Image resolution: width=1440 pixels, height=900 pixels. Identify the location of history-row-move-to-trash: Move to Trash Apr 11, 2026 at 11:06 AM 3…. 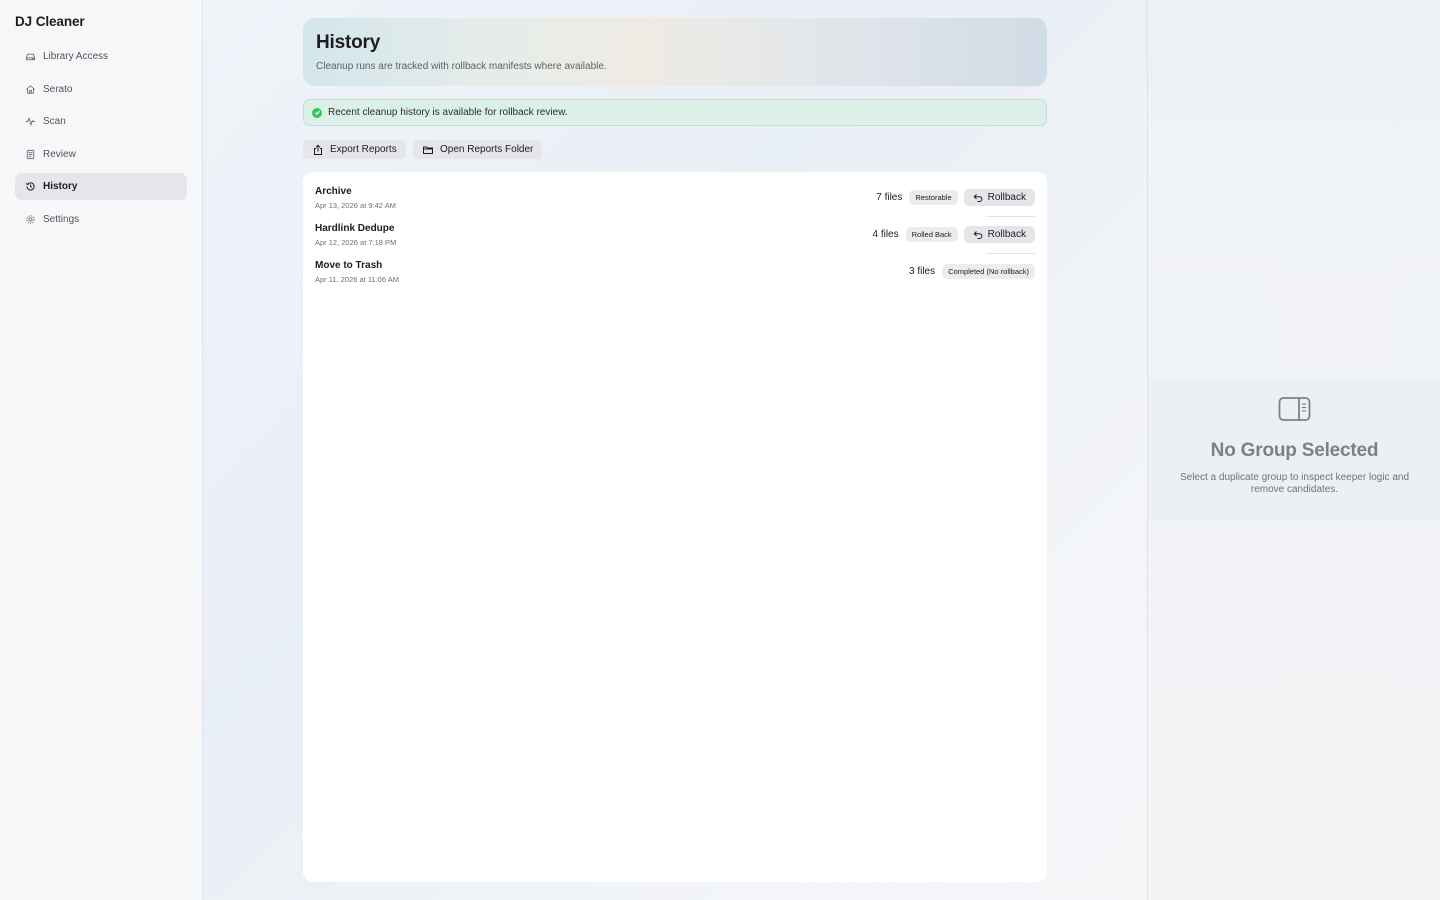
(675, 265).